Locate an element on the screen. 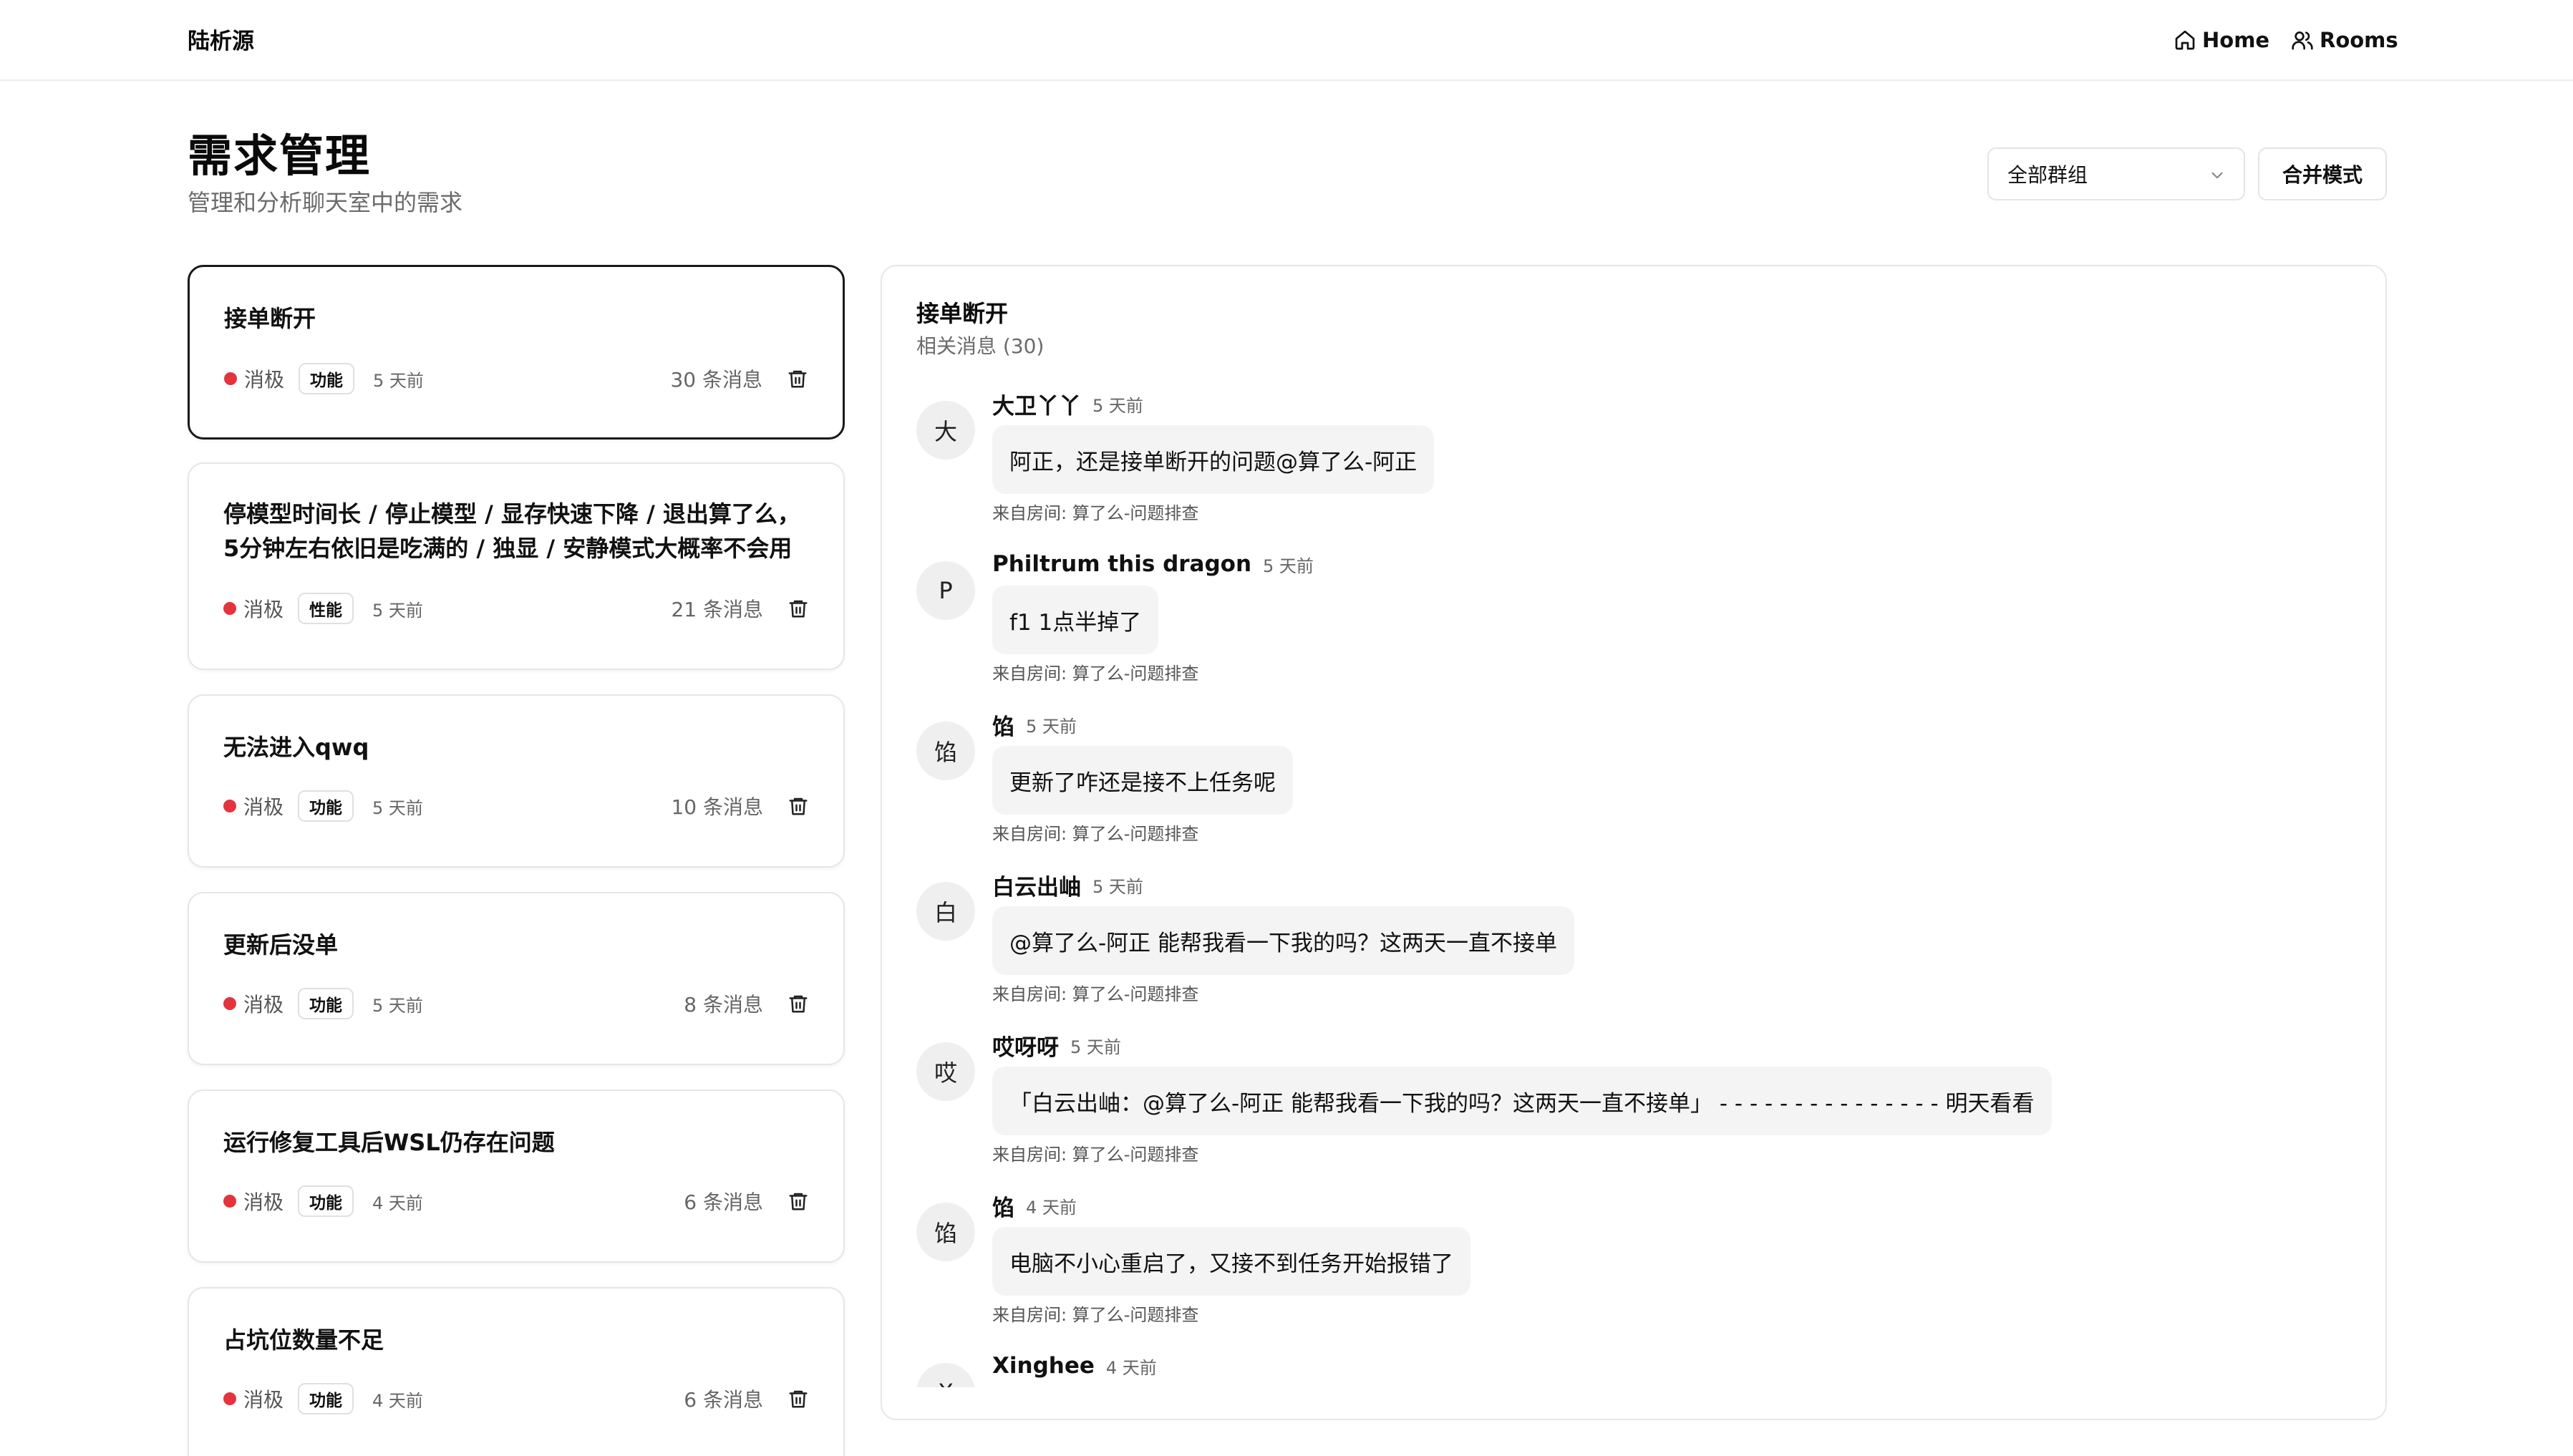 This screenshot has height=1456, width=2573. requirement-card: 无法进入qwq 消极 功能 5 天前 10 条消息 is located at coordinates (516, 781).